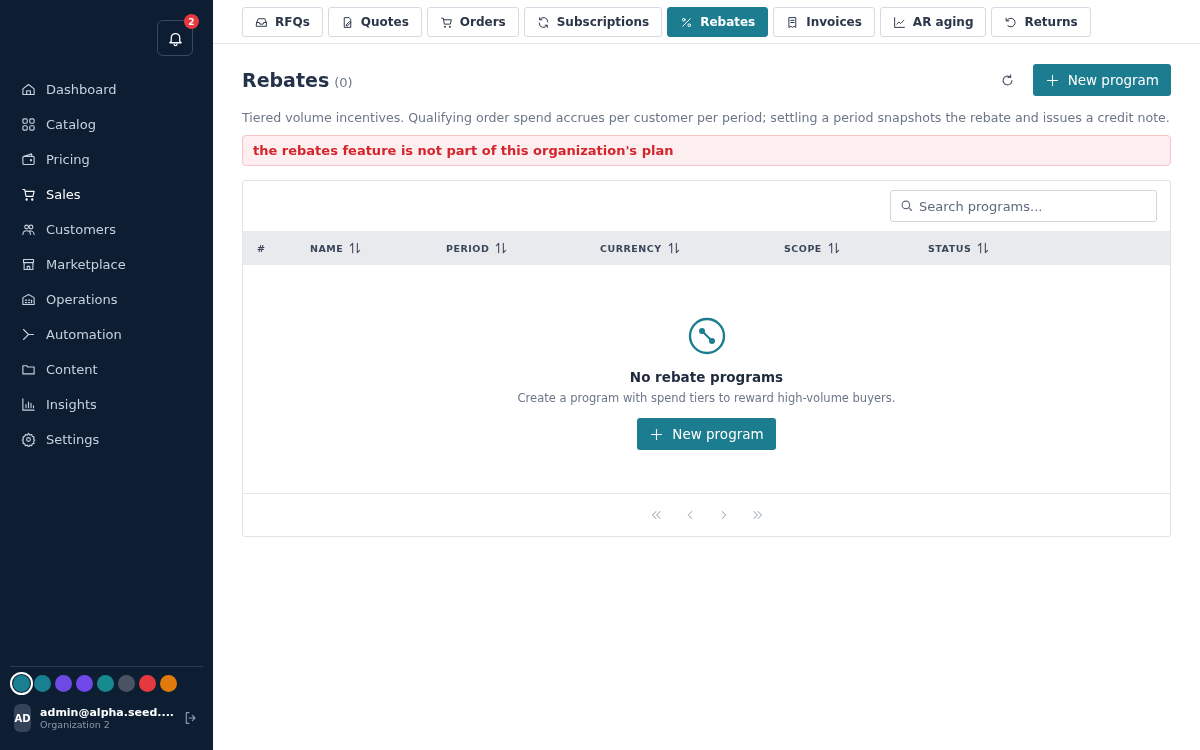  What do you see at coordinates (106, 264) in the screenshot?
I see `nav-item: Marketplace` at bounding box center [106, 264].